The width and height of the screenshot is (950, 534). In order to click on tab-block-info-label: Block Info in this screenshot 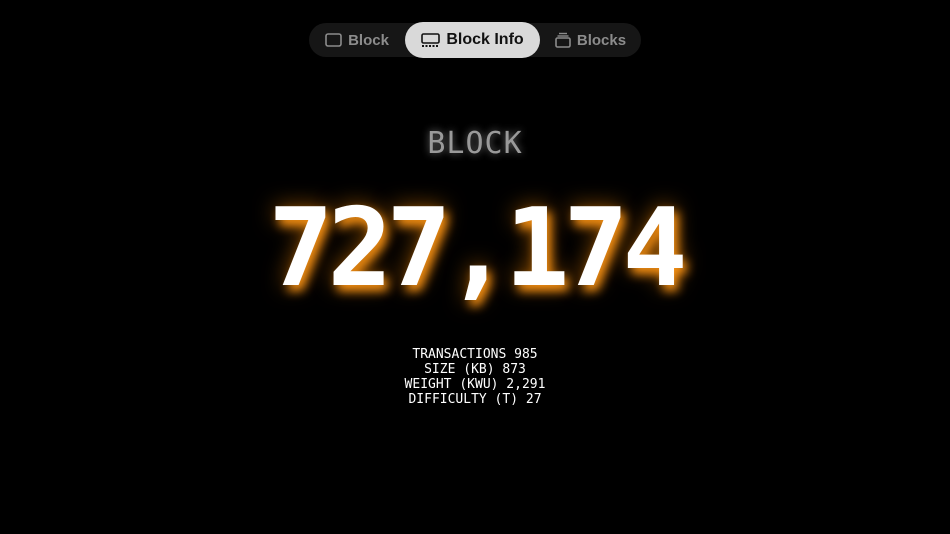, I will do `click(485, 39)`.